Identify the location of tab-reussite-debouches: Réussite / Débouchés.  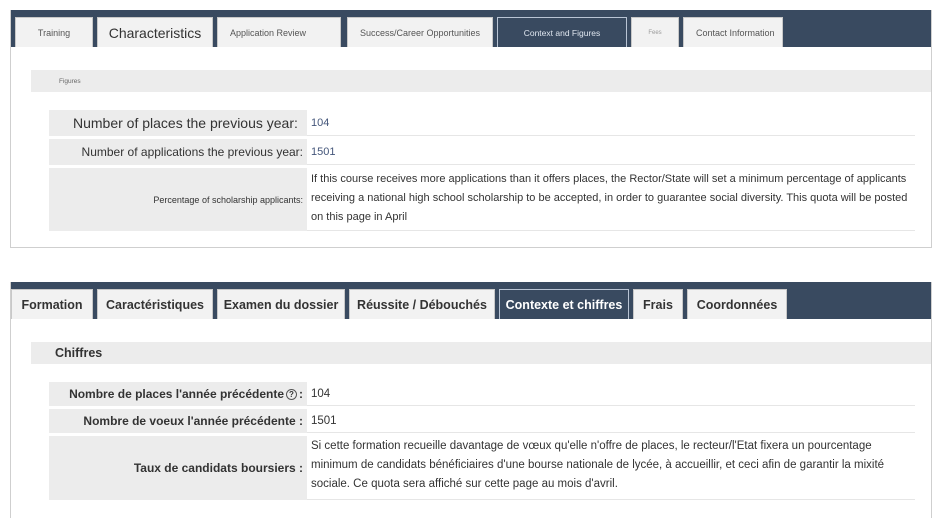
(422, 304).